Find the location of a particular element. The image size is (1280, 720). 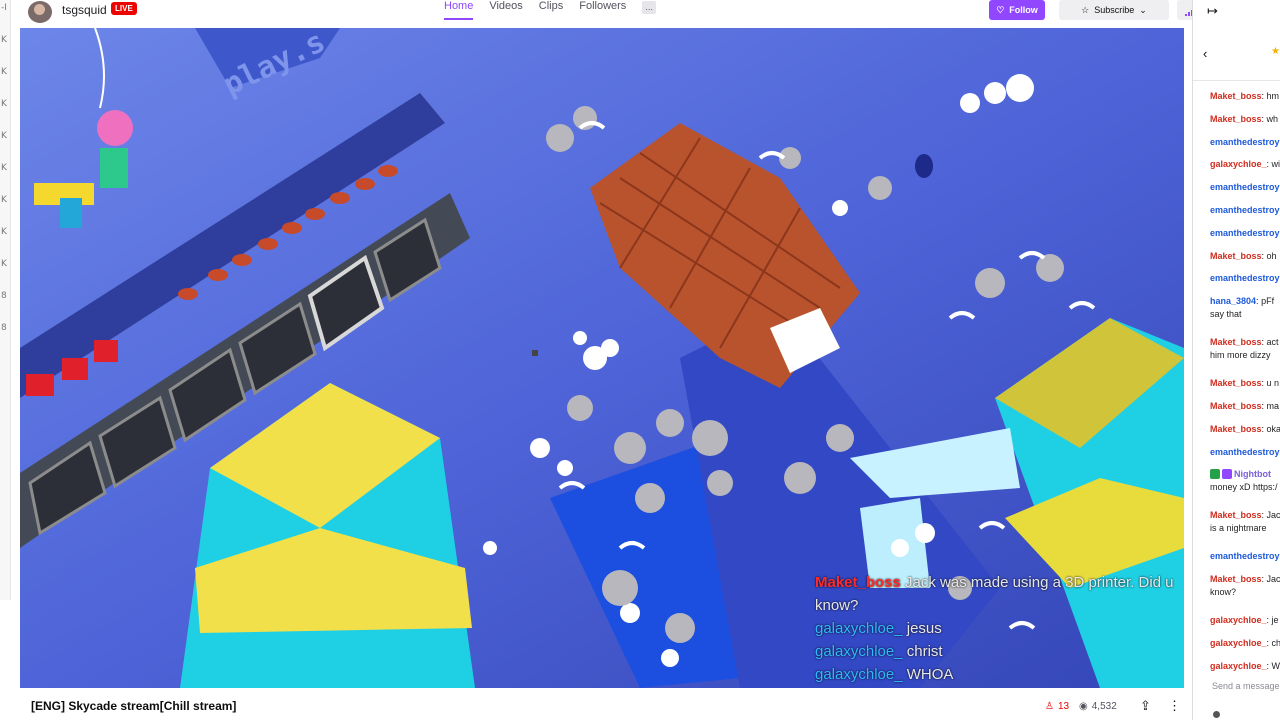

chat-text: say that is located at coordinates (1226, 314).